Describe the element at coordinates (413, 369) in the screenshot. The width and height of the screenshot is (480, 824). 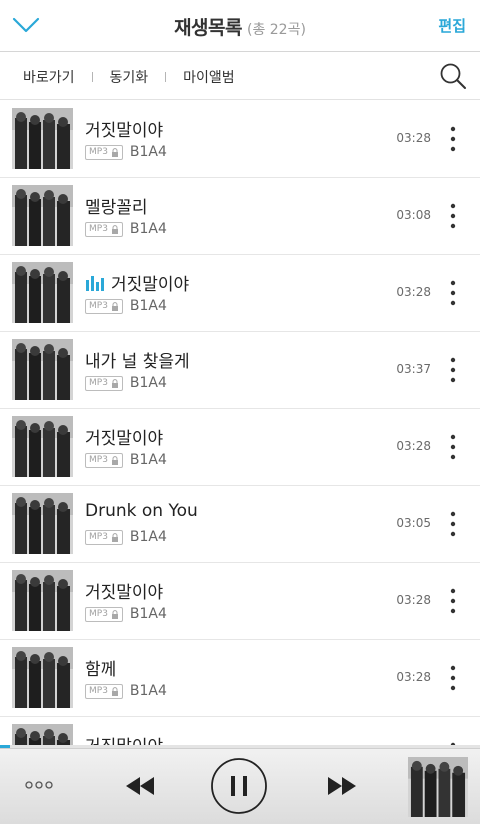
I see `duration: 03:37` at that location.